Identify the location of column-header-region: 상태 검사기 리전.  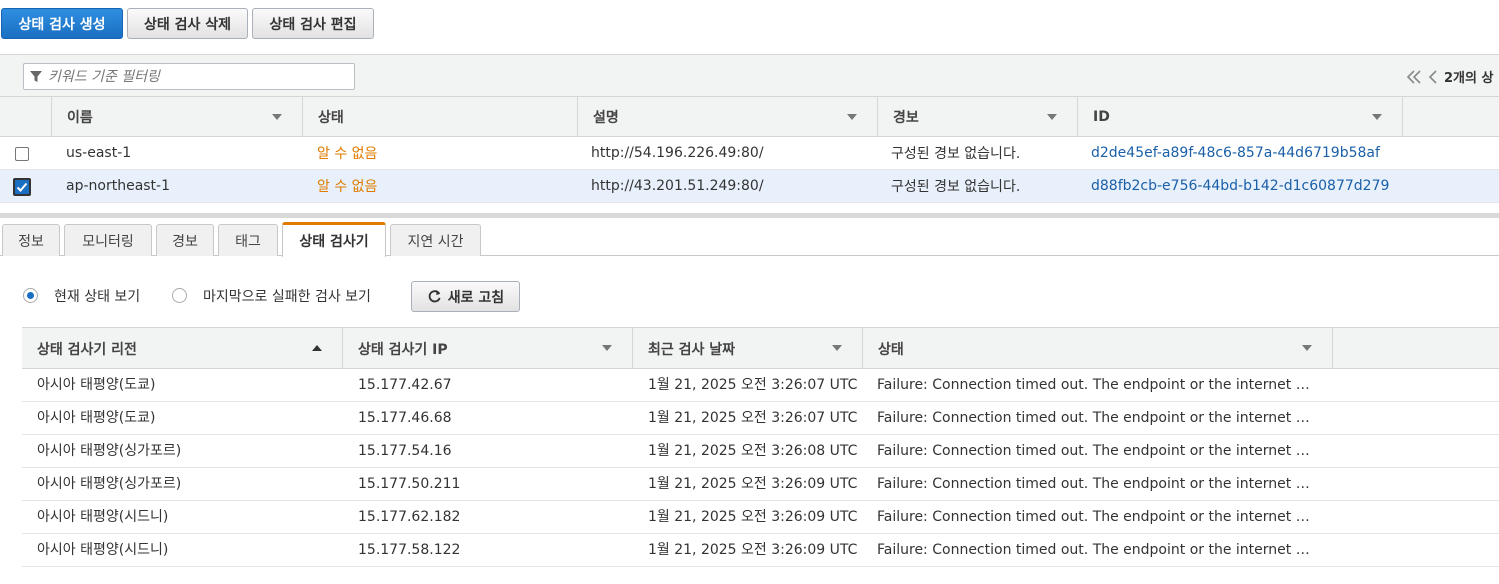
(182, 348).